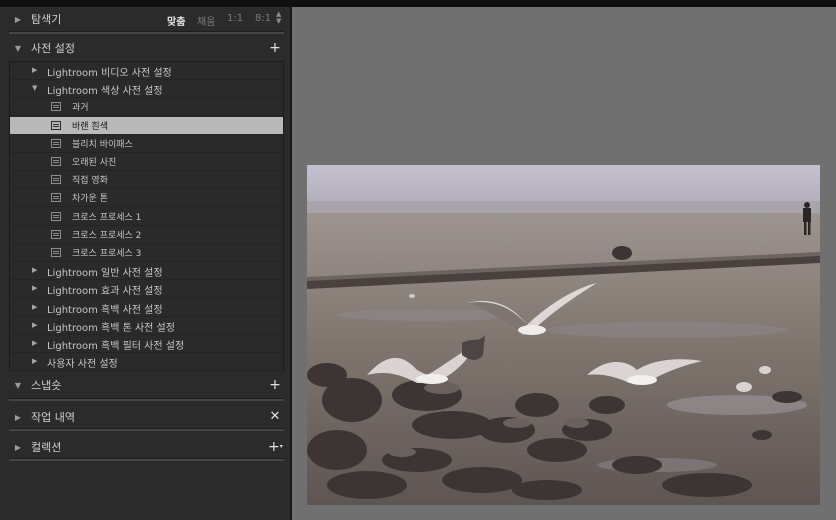  What do you see at coordinates (146, 125) in the screenshot?
I see `preset-item: 바랜 흰색` at bounding box center [146, 125].